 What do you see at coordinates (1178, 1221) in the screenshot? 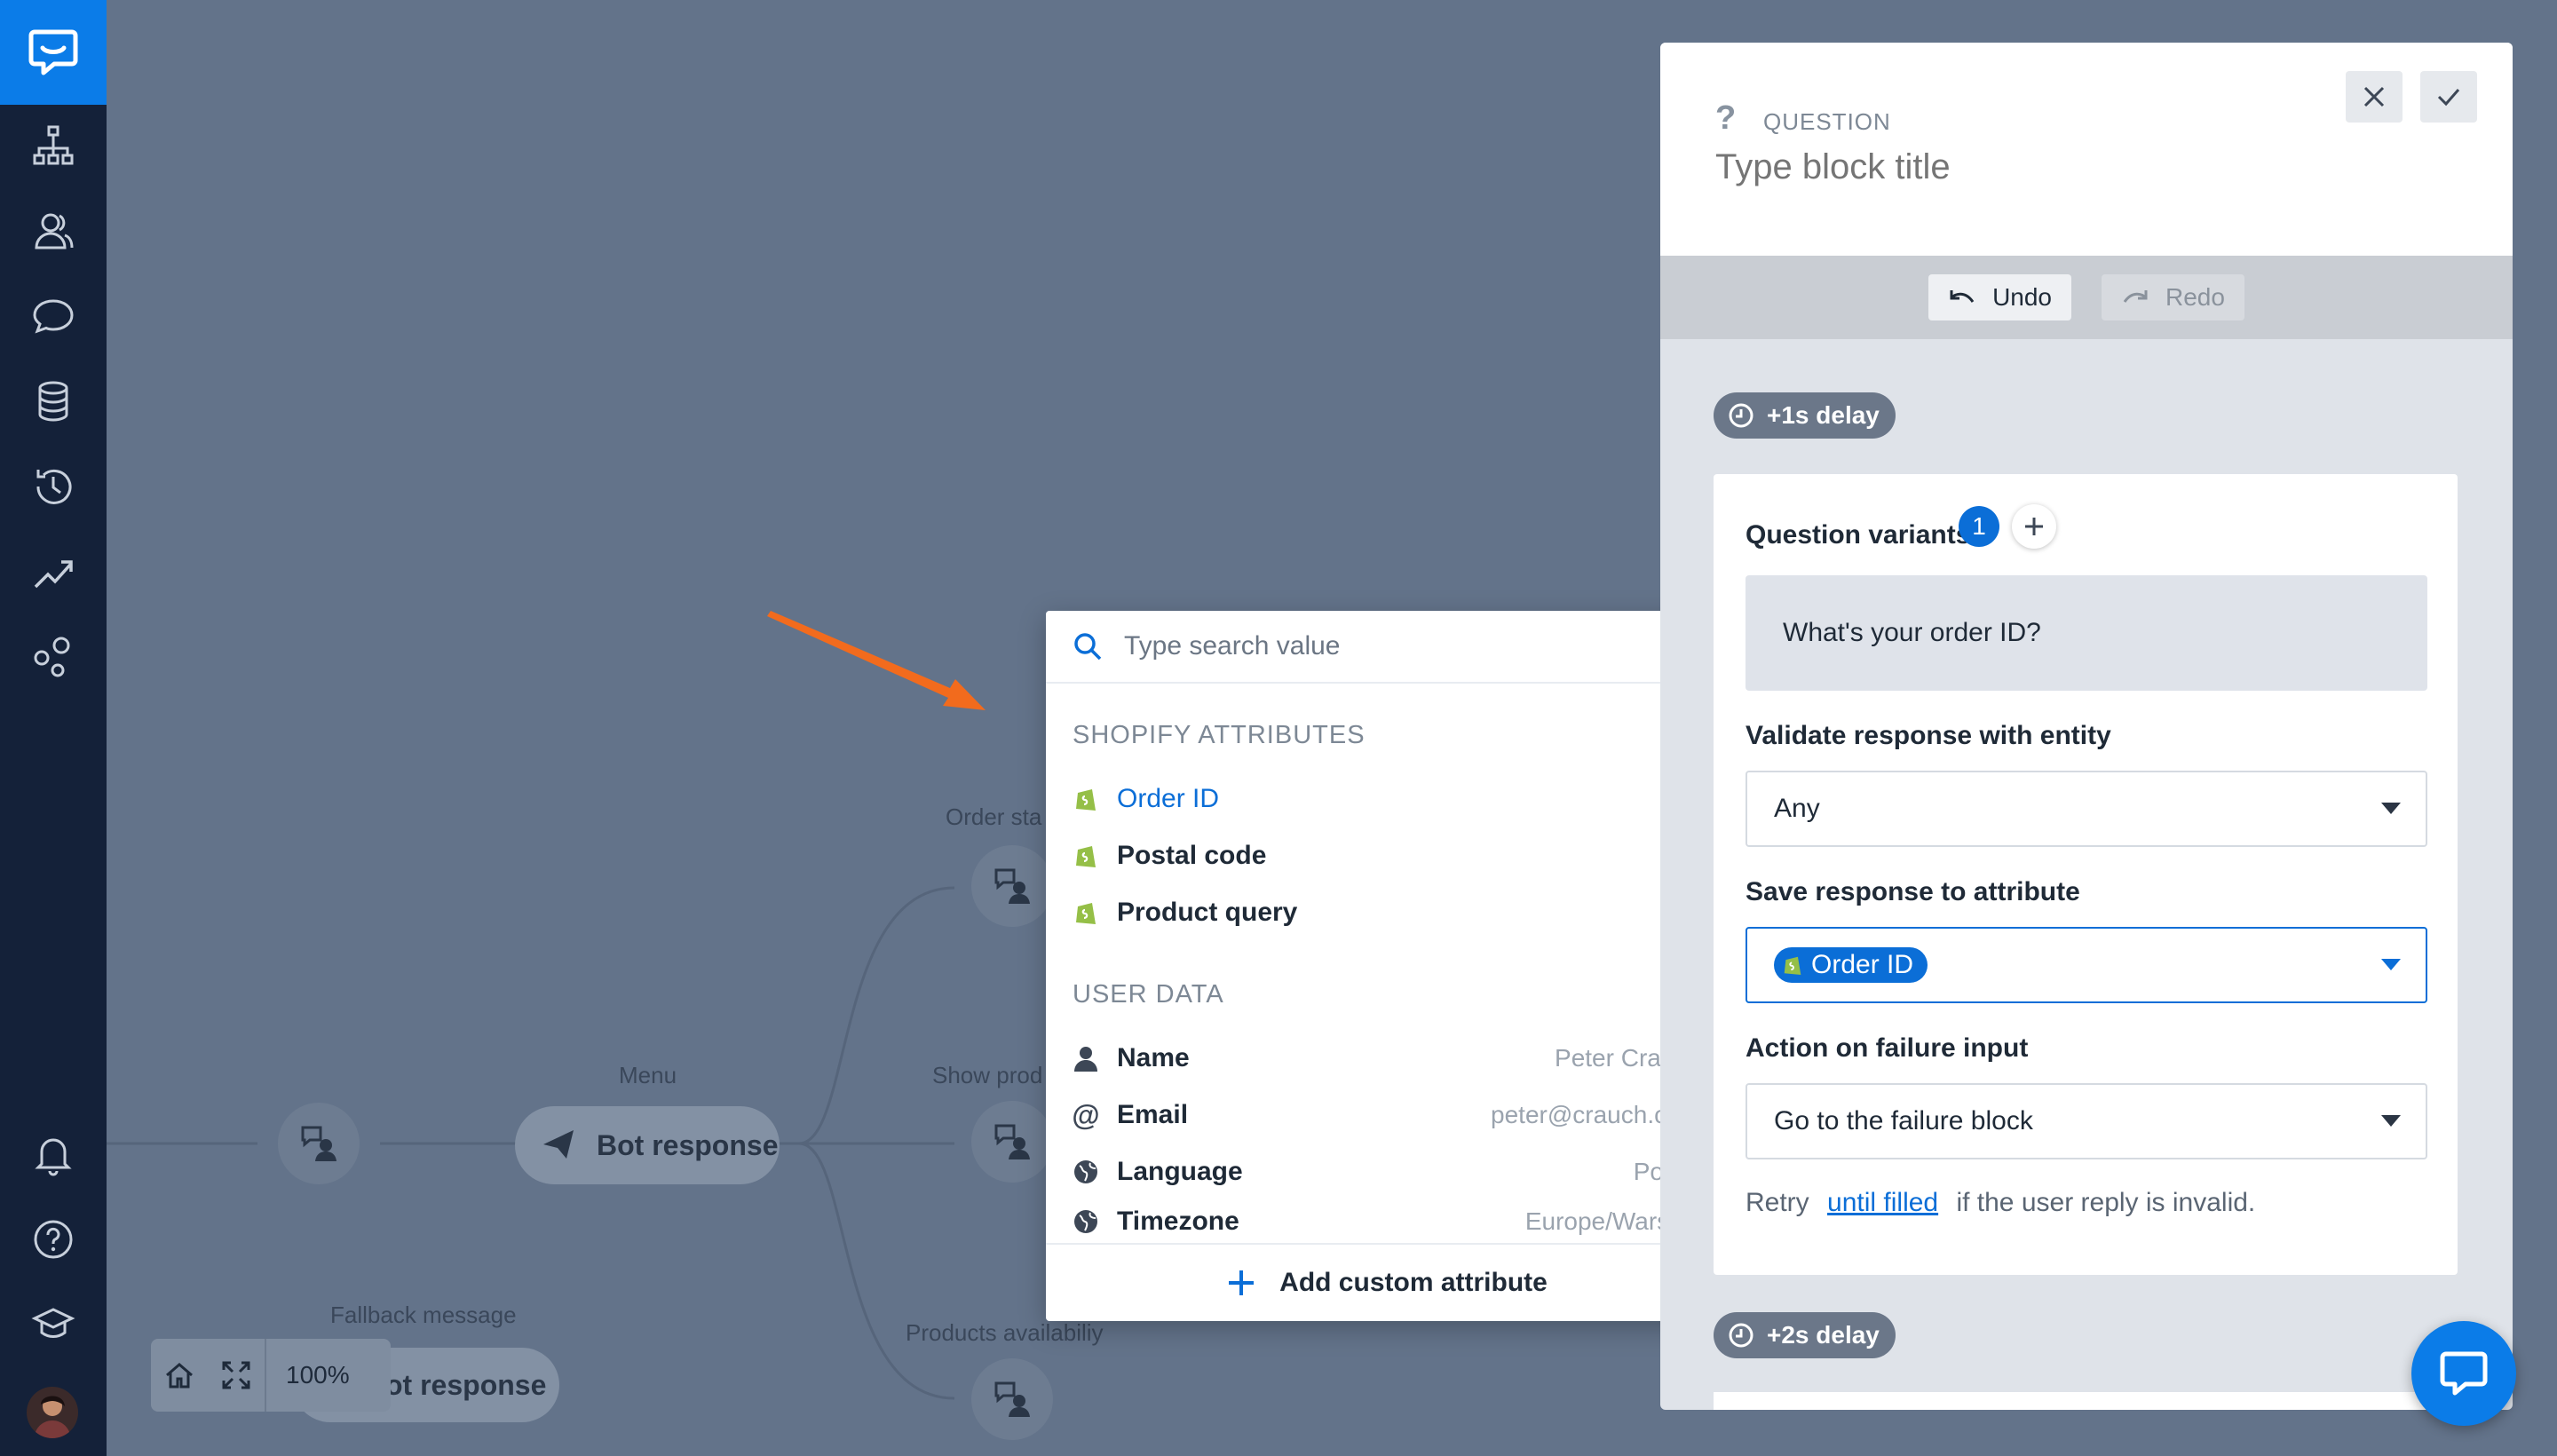
I see `option-label: Timezone` at bounding box center [1178, 1221].